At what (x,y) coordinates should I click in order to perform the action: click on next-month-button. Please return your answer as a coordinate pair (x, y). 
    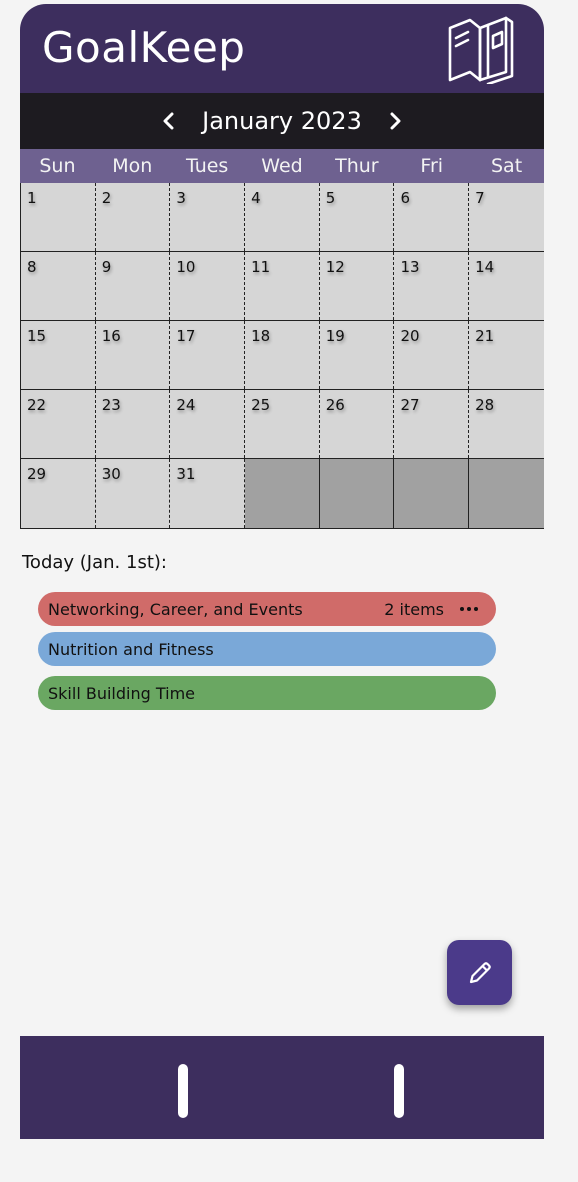
    Looking at the image, I should click on (396, 121).